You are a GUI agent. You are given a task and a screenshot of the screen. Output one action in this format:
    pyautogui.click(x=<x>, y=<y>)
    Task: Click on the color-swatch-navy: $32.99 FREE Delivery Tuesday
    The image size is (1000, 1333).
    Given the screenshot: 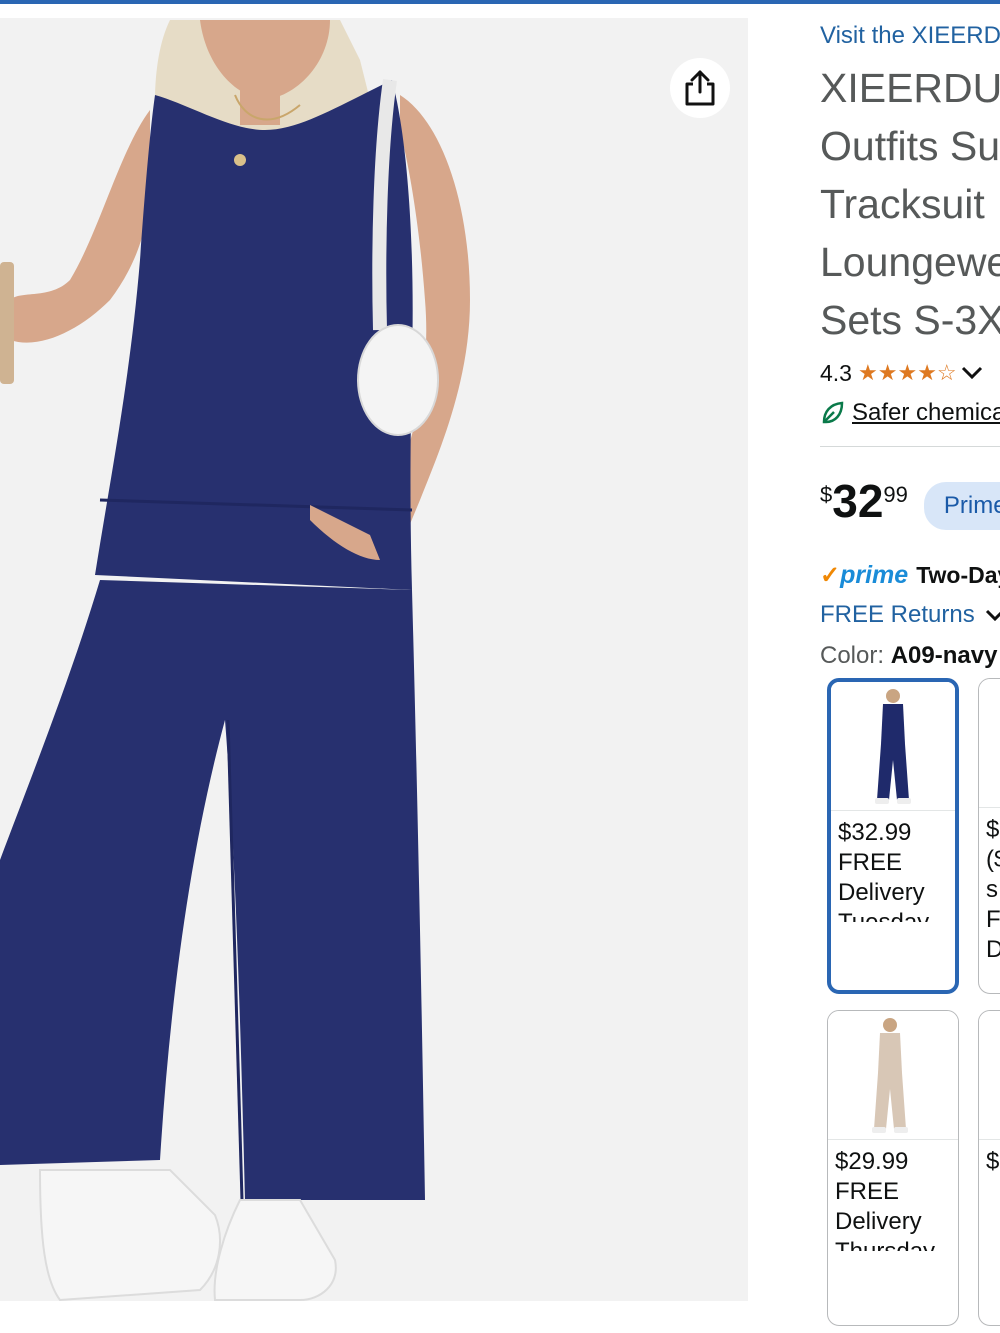 What is the action you would take?
    pyautogui.click(x=893, y=836)
    